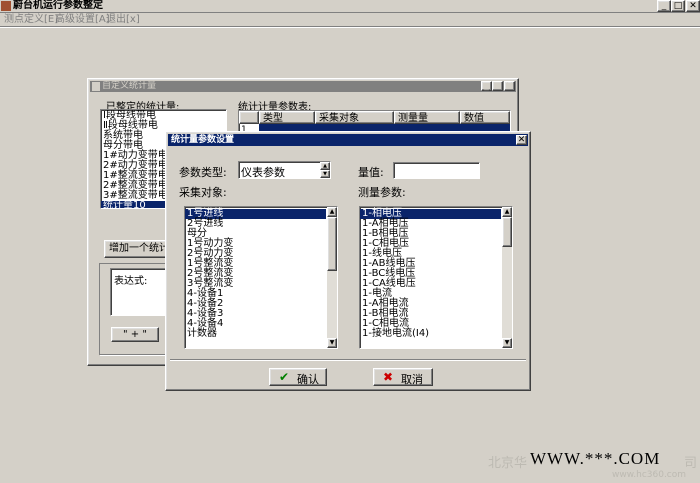 The height and width of the screenshot is (483, 700). I want to click on menu-separator, so click(350, 27).